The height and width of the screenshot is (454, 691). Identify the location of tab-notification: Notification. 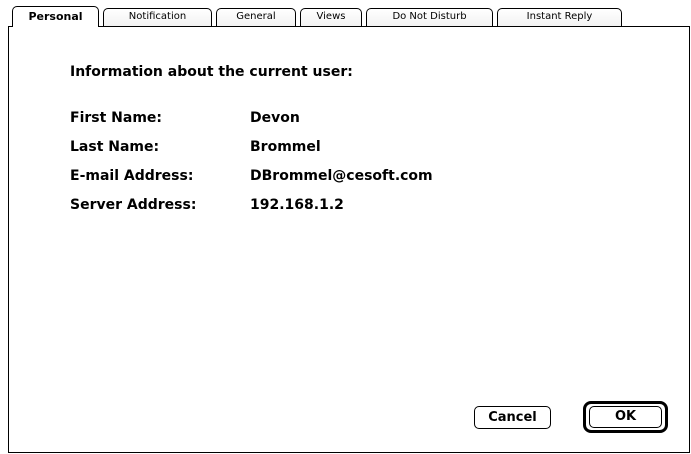
(157, 17).